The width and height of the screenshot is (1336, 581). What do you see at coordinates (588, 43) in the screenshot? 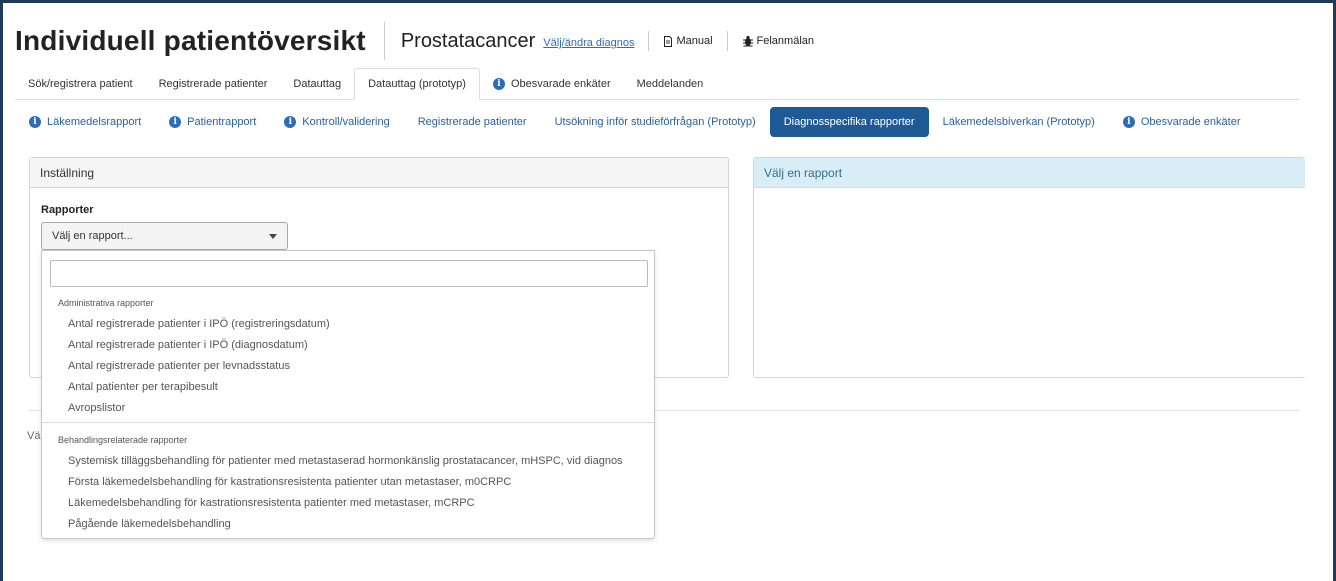
I see `change-diagnosis-link: Välj/ändra diagnos` at bounding box center [588, 43].